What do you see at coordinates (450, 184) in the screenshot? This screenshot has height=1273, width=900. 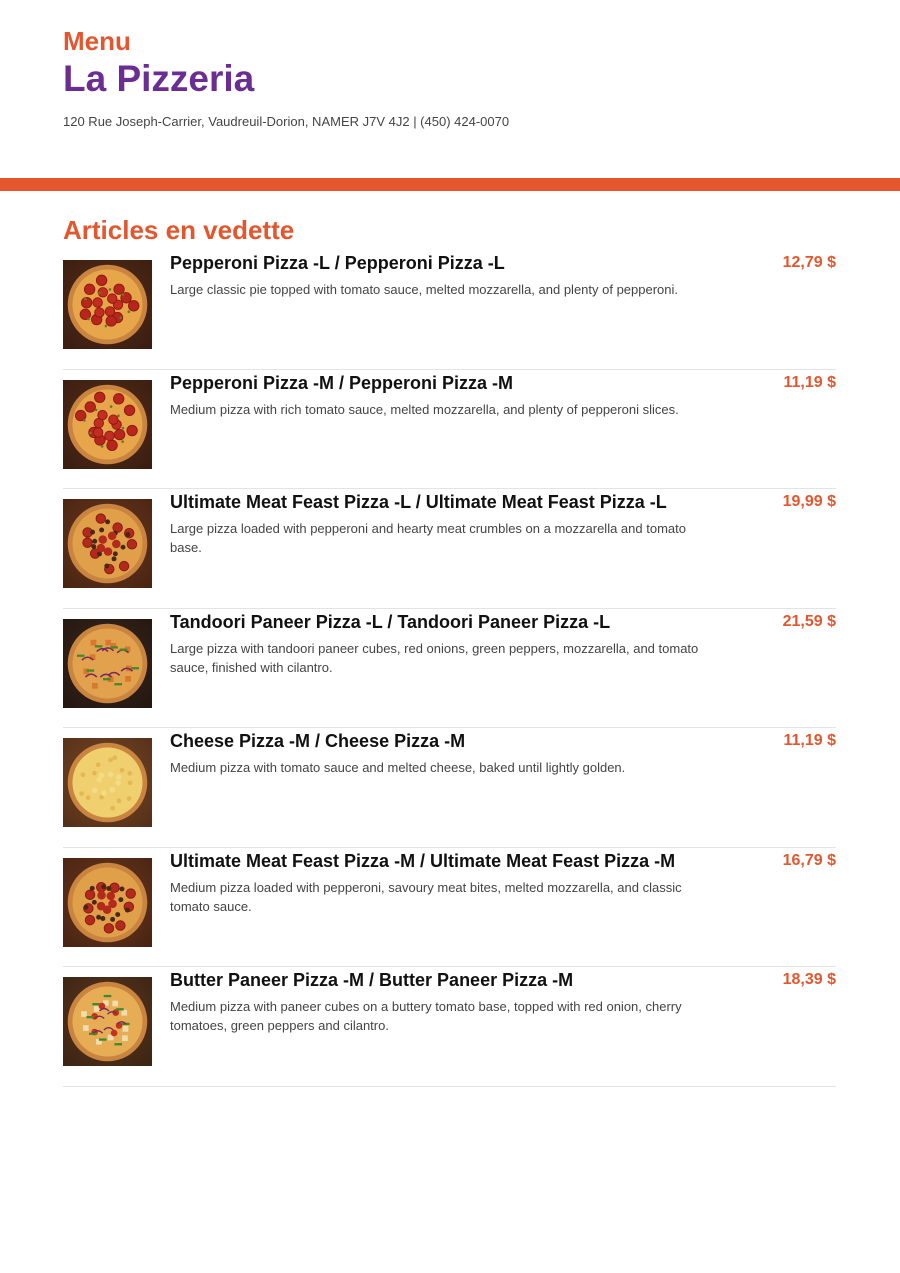 I see `accent-divider-bar` at bounding box center [450, 184].